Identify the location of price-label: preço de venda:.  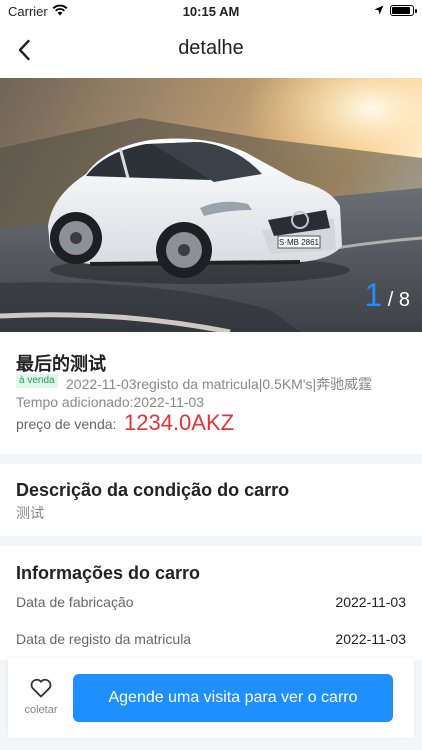
(66, 424).